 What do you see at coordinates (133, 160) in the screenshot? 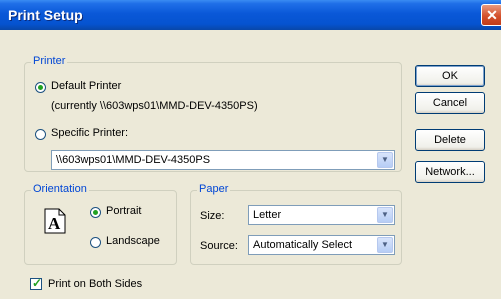
I see `specific-printer-value: \\603wps01\MMD-DEV-4350PS` at bounding box center [133, 160].